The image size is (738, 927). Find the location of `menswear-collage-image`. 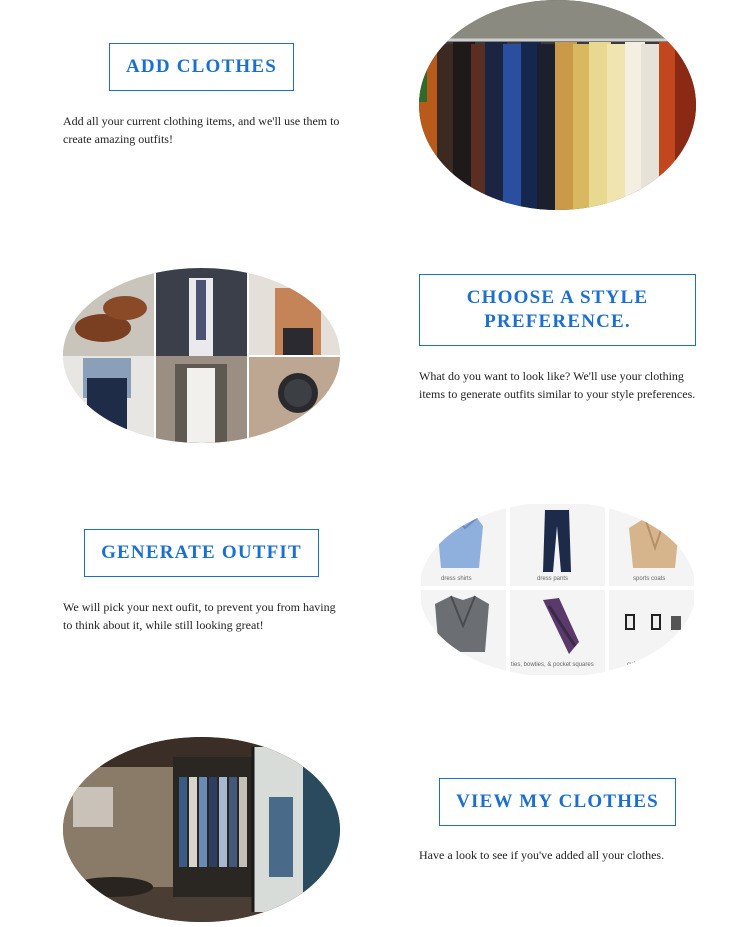

menswear-collage-image is located at coordinates (201, 355).